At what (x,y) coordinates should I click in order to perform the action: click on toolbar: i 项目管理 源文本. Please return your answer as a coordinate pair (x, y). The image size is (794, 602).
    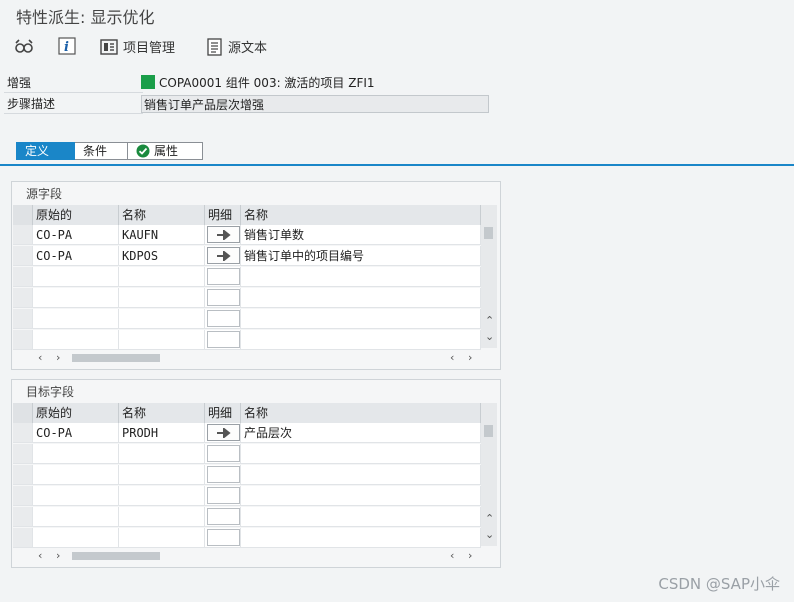
    Looking at the image, I should click on (397, 47).